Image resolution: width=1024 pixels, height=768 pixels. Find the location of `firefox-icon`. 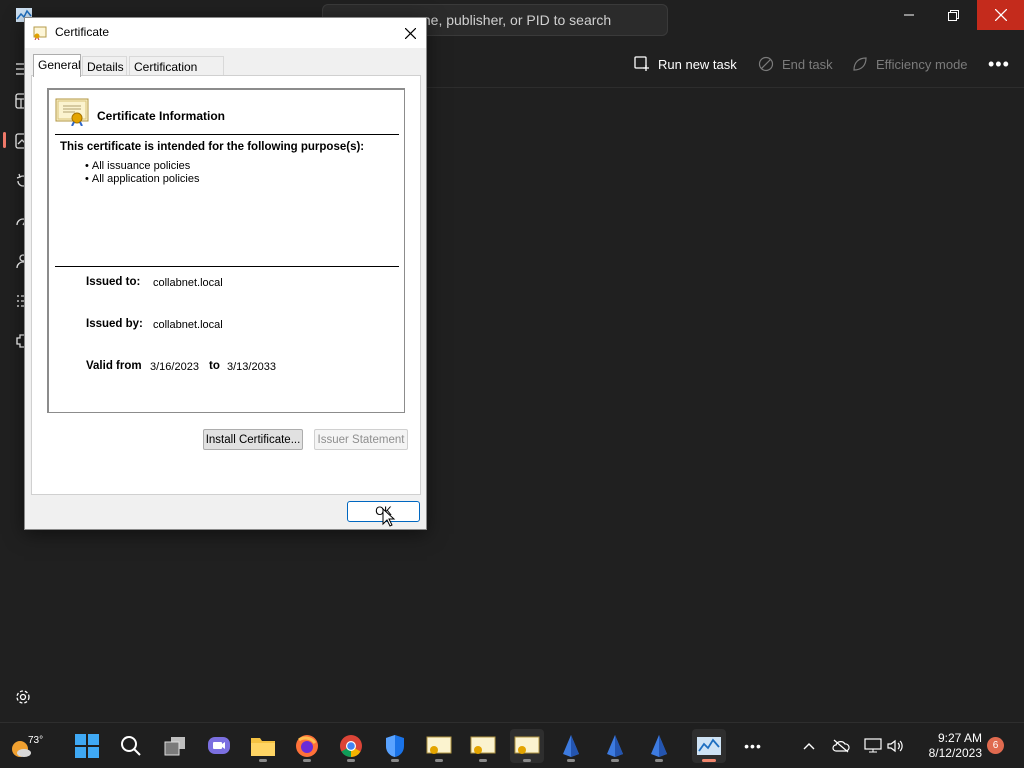

firefox-icon is located at coordinates (307, 746).